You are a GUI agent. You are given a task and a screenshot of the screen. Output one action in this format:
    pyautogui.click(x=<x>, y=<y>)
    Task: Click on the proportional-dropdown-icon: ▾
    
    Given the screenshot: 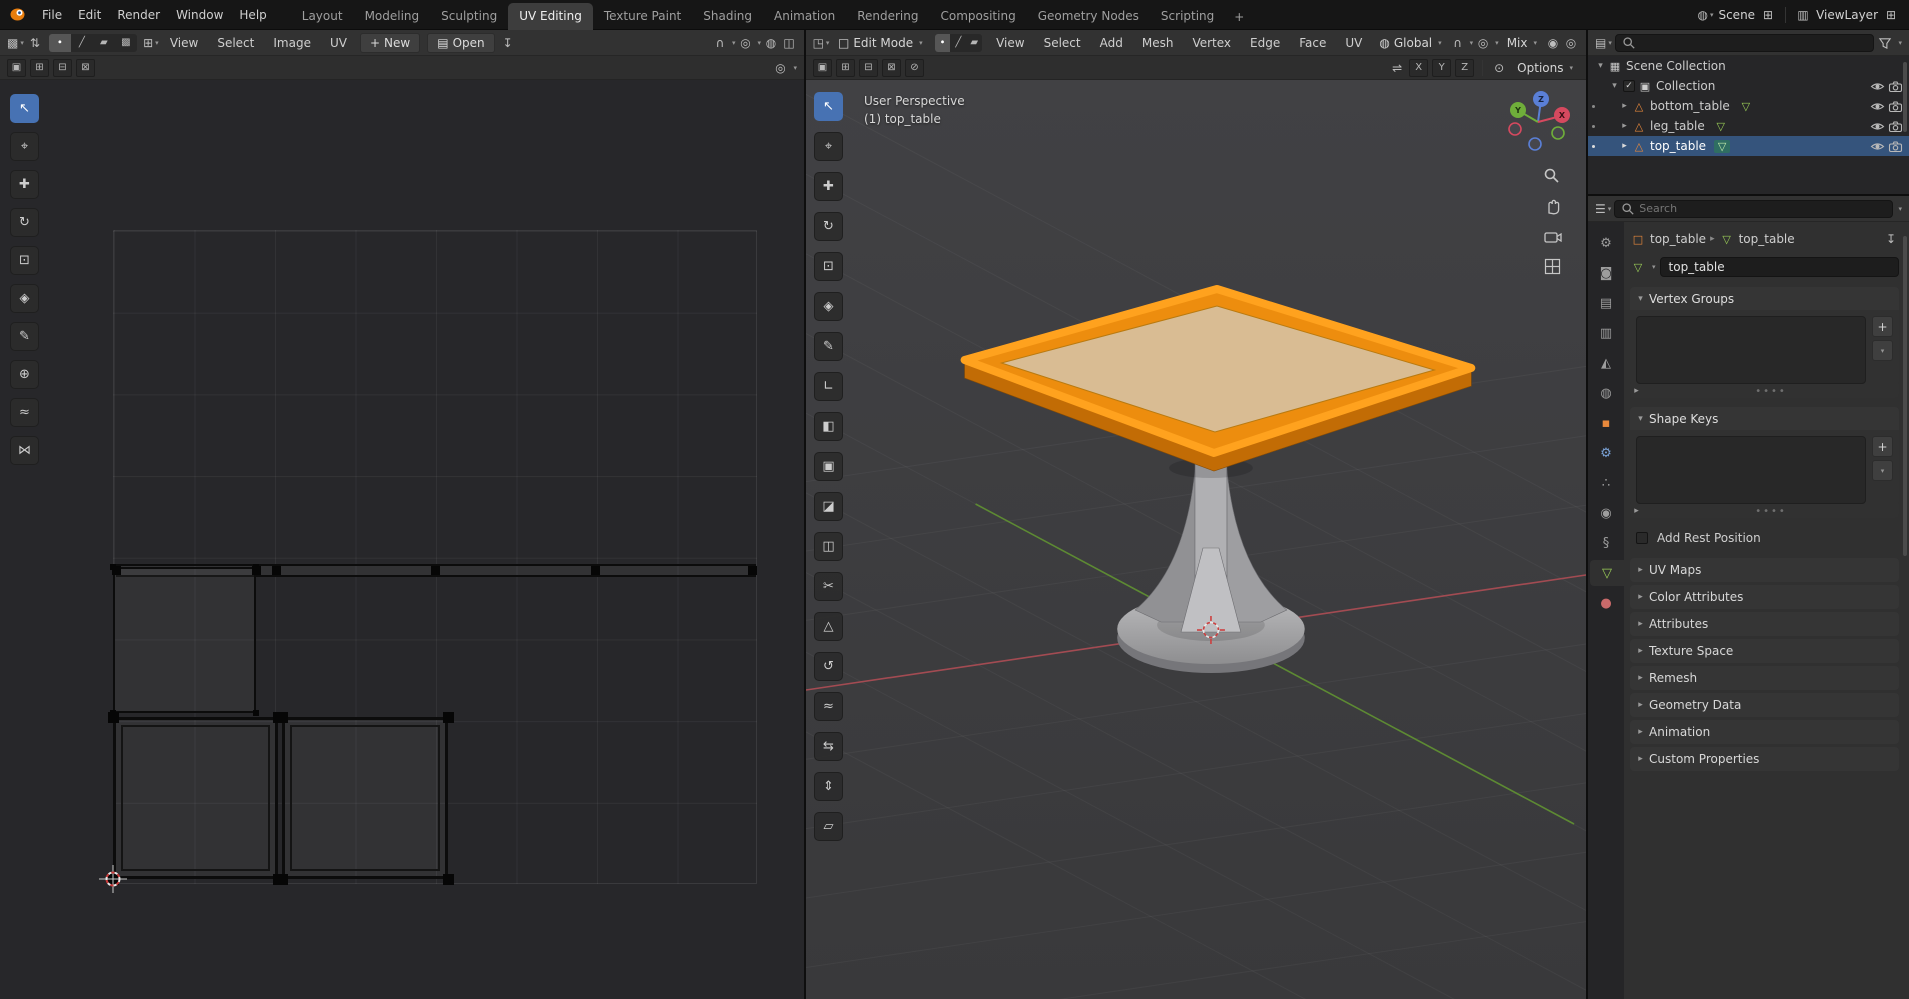 What is the action you would take?
    pyautogui.click(x=1497, y=43)
    